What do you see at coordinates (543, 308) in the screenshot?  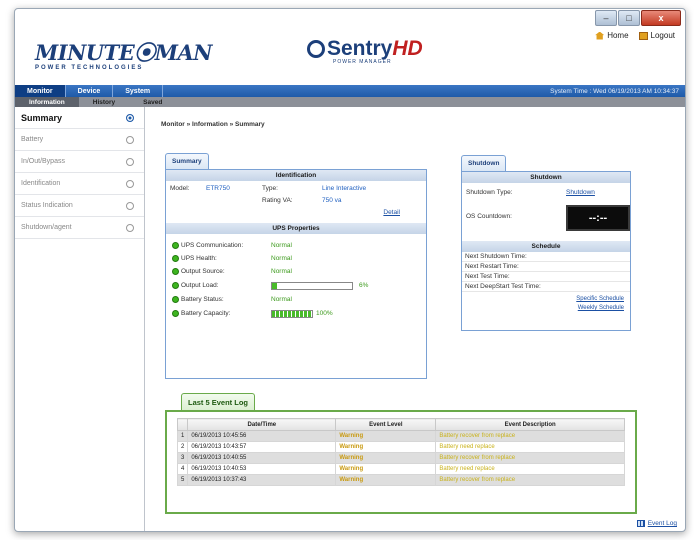 I see `weekly-schedule-link: Weekly Schedule` at bounding box center [543, 308].